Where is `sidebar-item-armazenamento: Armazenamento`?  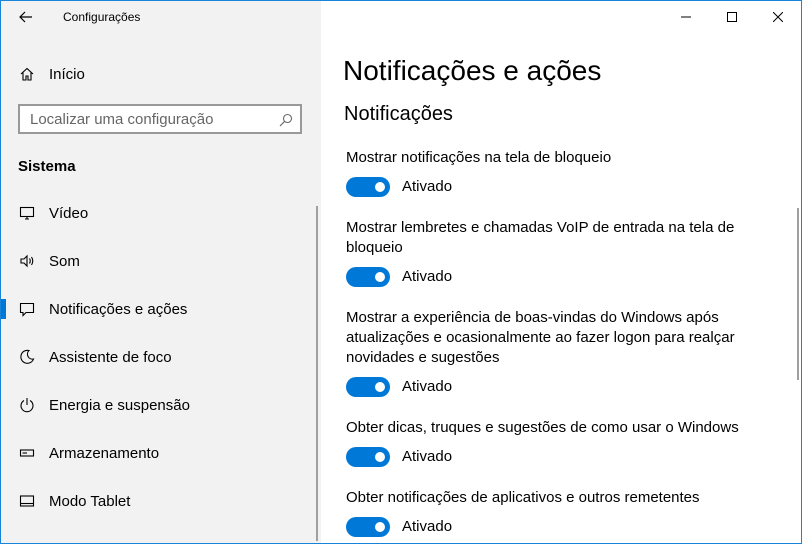 sidebar-item-armazenamento: Armazenamento is located at coordinates (161, 453).